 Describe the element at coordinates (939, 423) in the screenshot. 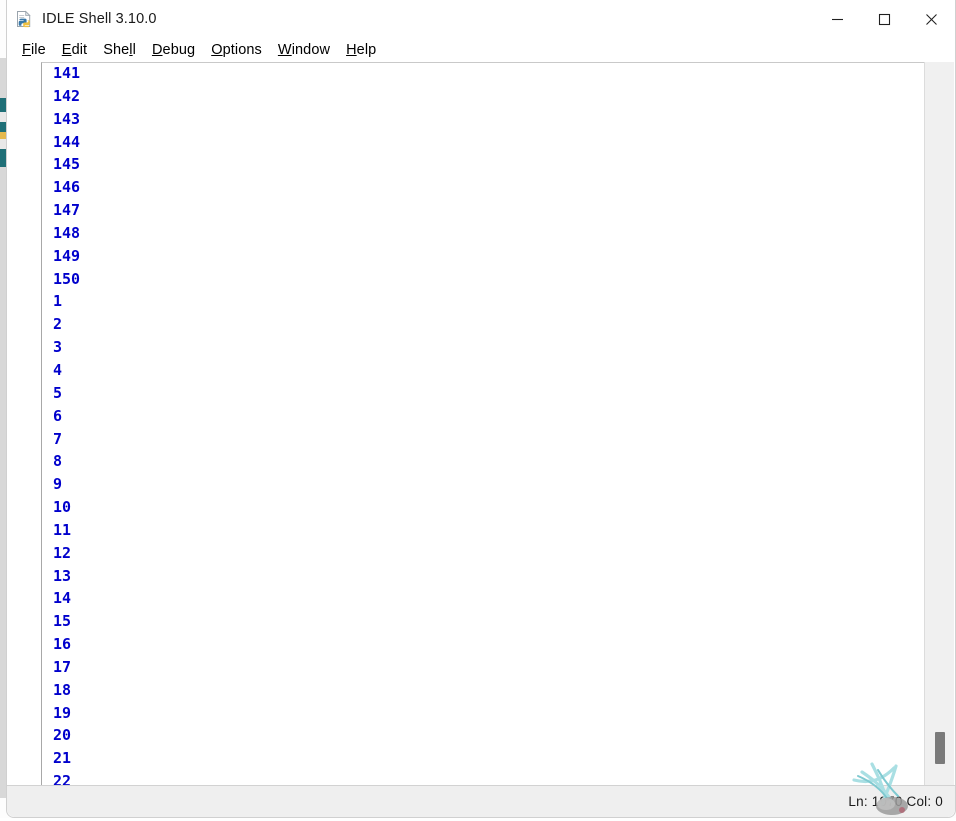

I see `vertical-scrollbar` at that location.